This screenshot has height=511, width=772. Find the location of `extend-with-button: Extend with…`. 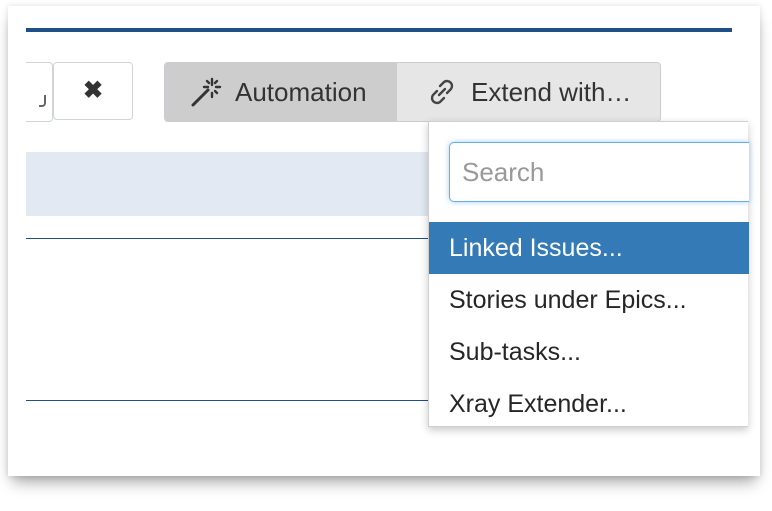

extend-with-button: Extend with… is located at coordinates (528, 92).